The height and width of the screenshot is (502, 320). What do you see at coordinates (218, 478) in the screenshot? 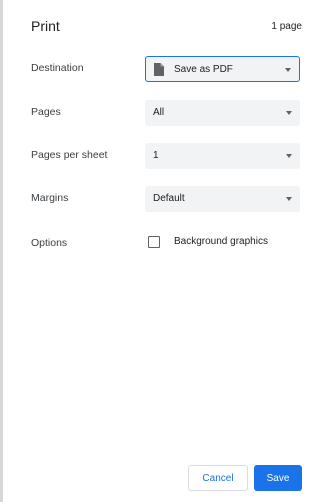
I see `cancel-button: Cancel` at bounding box center [218, 478].